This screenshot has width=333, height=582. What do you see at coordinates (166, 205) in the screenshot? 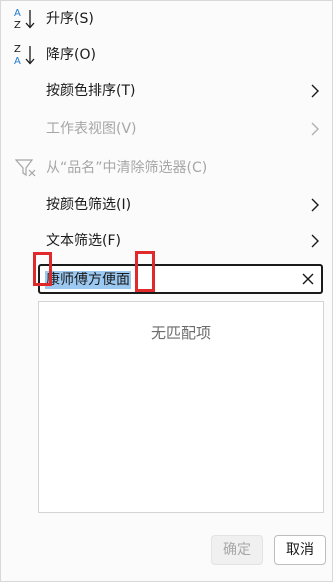
I see `menu-item-filter-by-color: 按颜色筛选(I)` at bounding box center [166, 205].